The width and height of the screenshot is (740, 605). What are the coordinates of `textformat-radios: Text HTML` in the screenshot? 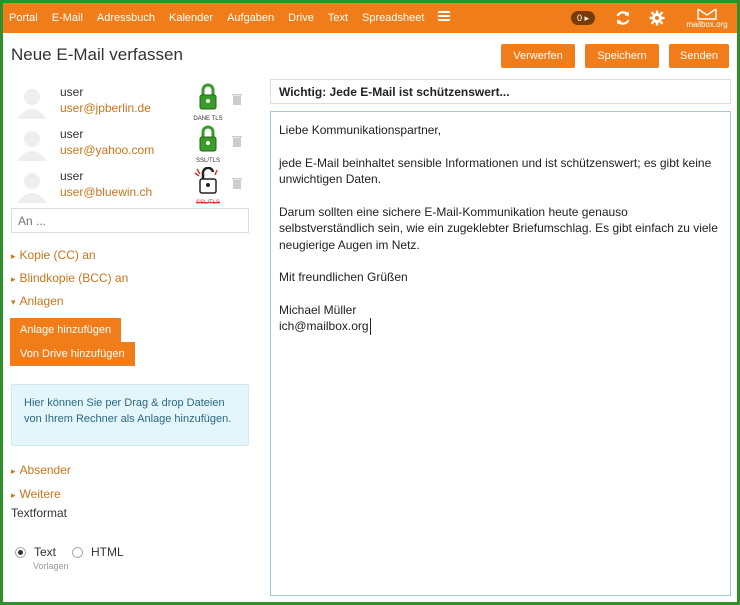 It's located at (69, 552).